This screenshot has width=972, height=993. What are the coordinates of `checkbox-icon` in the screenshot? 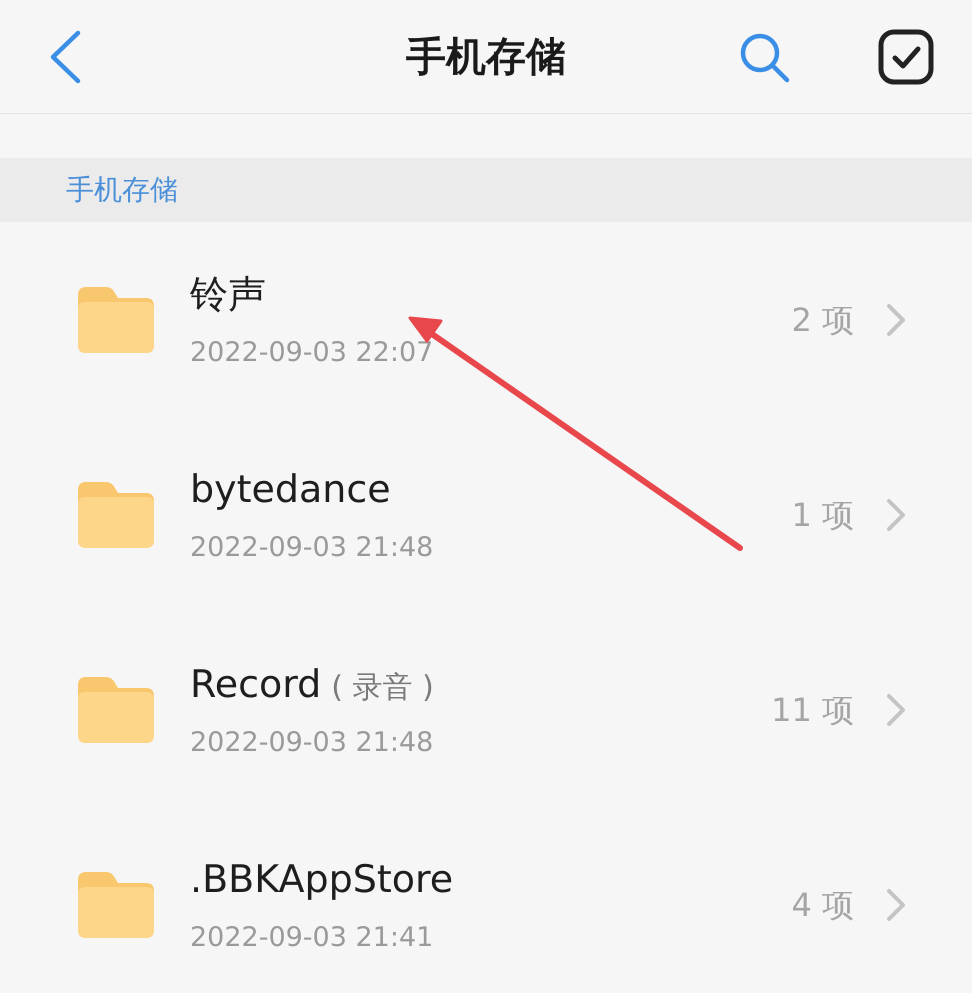 It's located at (906, 56).